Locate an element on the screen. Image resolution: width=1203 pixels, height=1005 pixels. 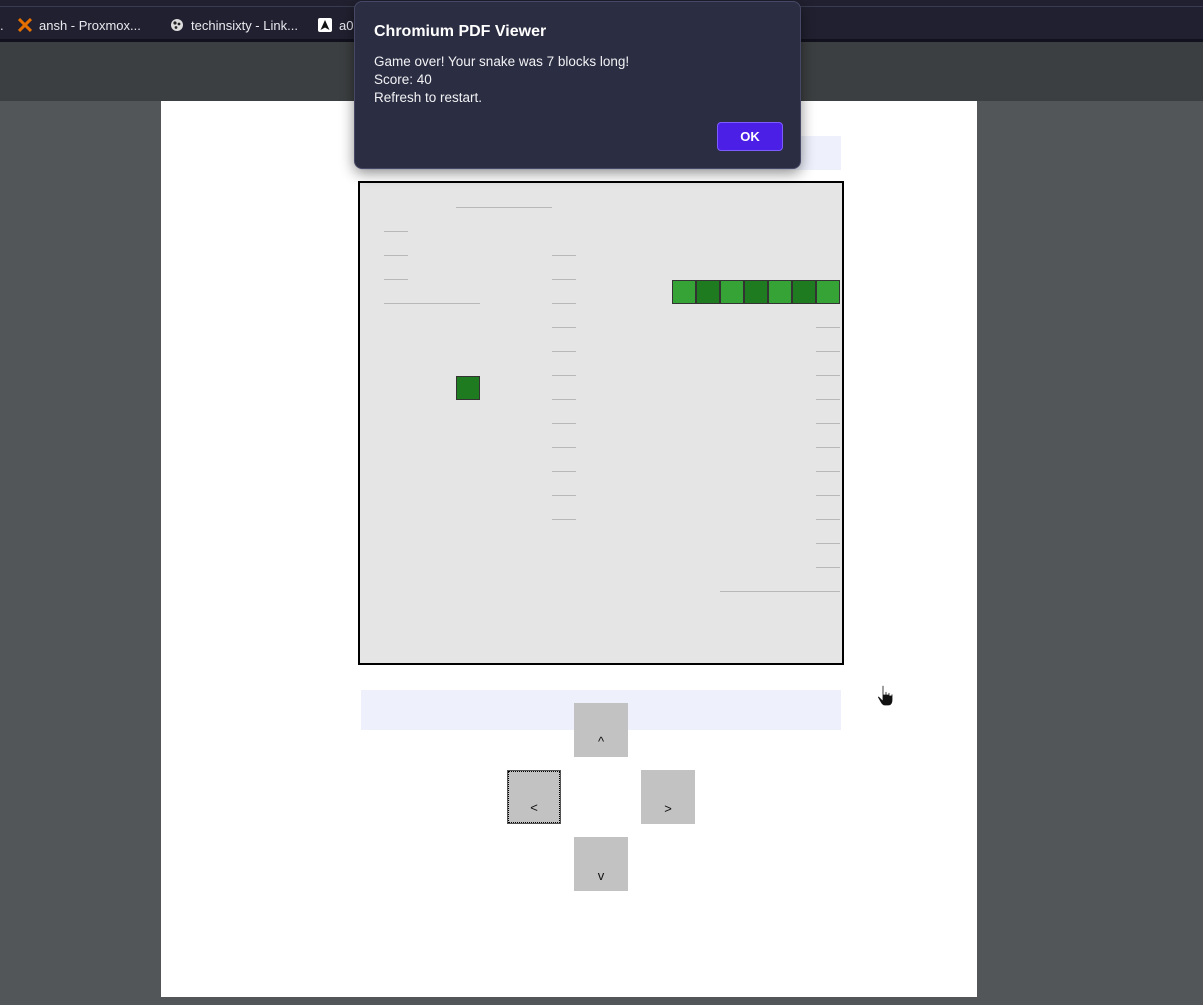
down-button: v is located at coordinates (601, 864).